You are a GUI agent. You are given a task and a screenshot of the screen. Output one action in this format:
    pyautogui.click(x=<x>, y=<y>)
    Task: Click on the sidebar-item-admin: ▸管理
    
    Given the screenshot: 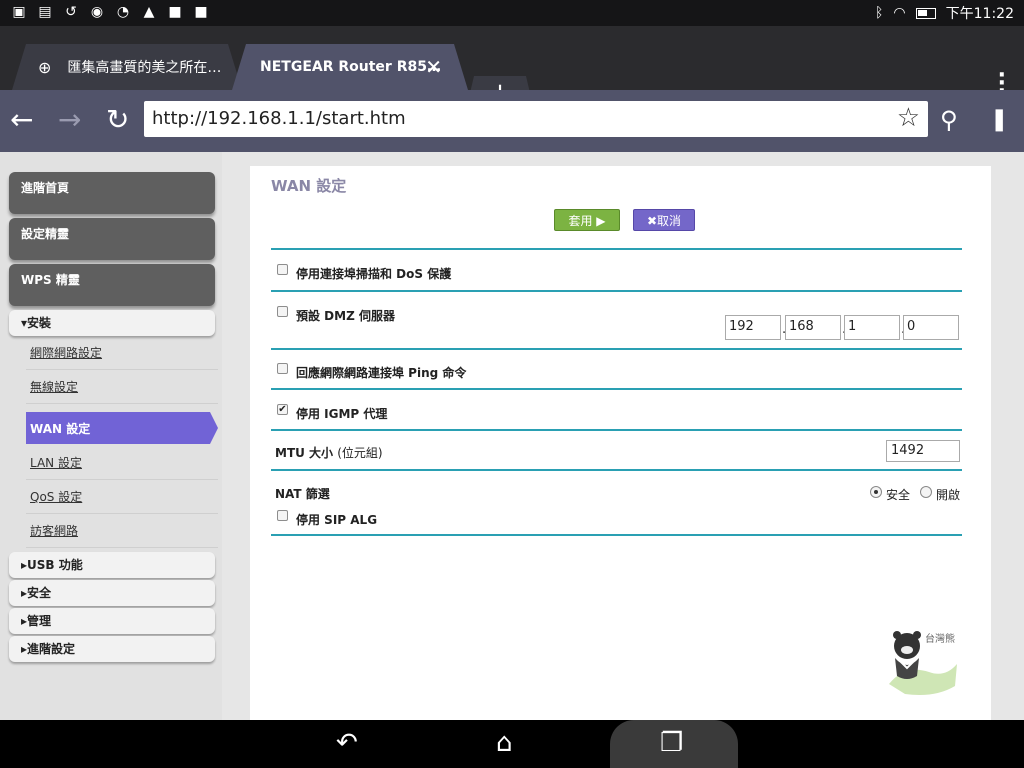 What is the action you would take?
    pyautogui.click(x=112, y=621)
    